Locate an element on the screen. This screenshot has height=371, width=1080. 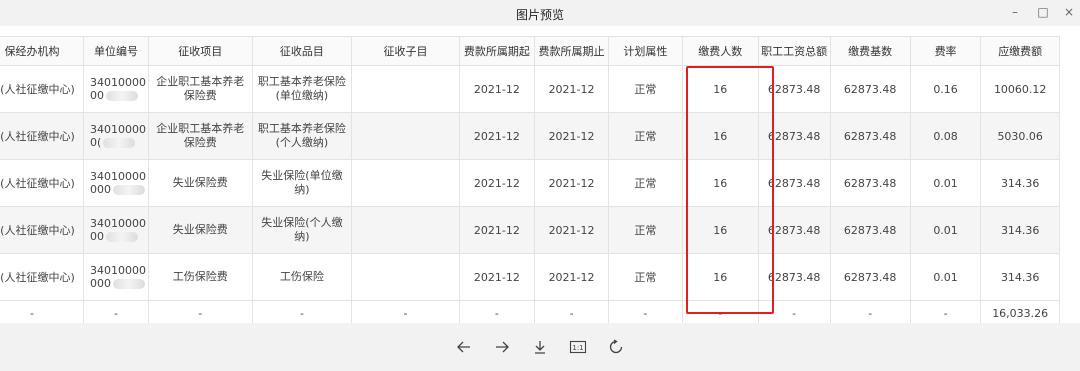
rotate-icon is located at coordinates (616, 347).